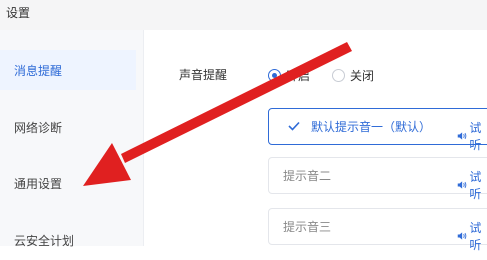  What do you see at coordinates (68, 240) in the screenshot?
I see `sidebar-item-cloud-security: 云安全计划` at bounding box center [68, 240].